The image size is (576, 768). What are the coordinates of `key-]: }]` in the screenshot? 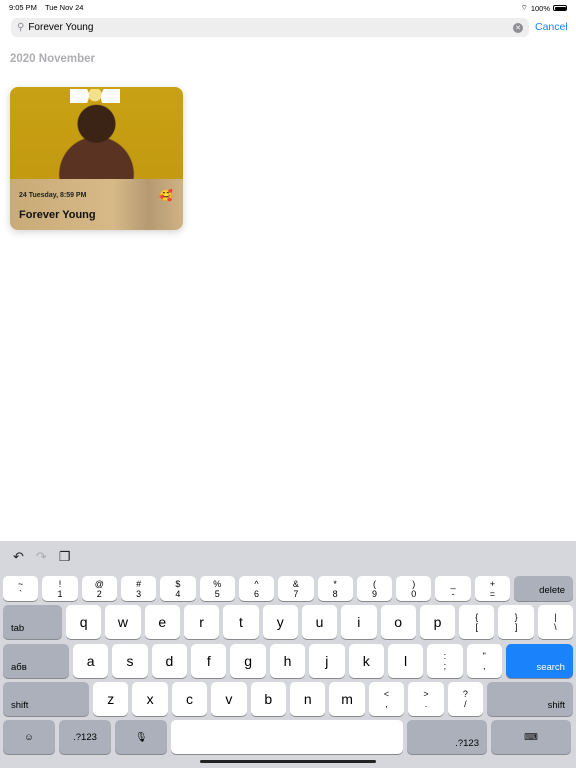 It's located at (516, 622).